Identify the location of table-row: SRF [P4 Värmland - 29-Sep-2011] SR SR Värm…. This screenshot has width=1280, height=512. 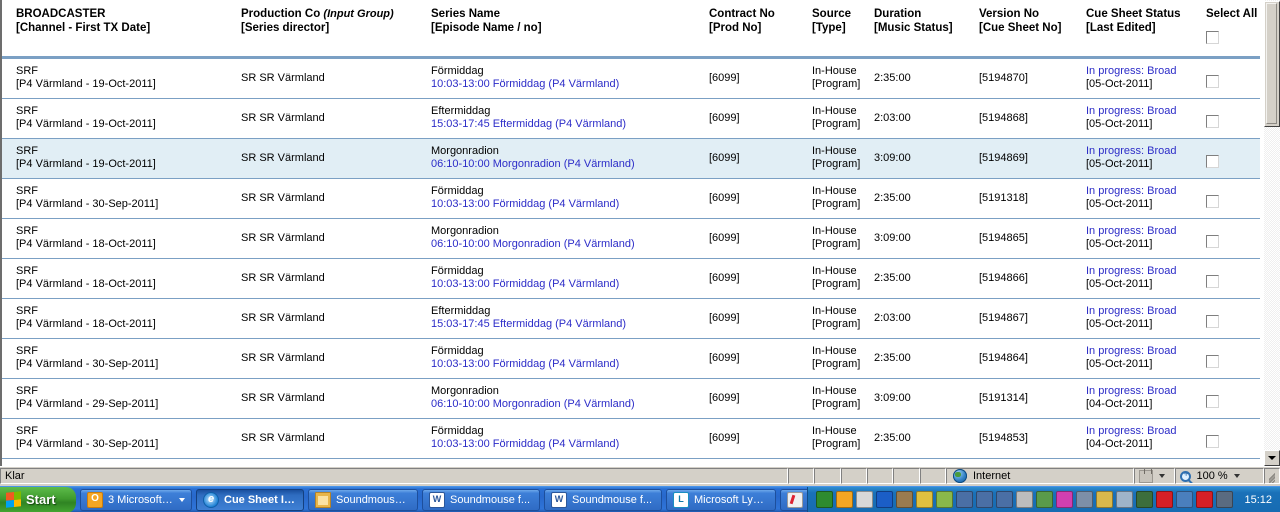
(631, 398).